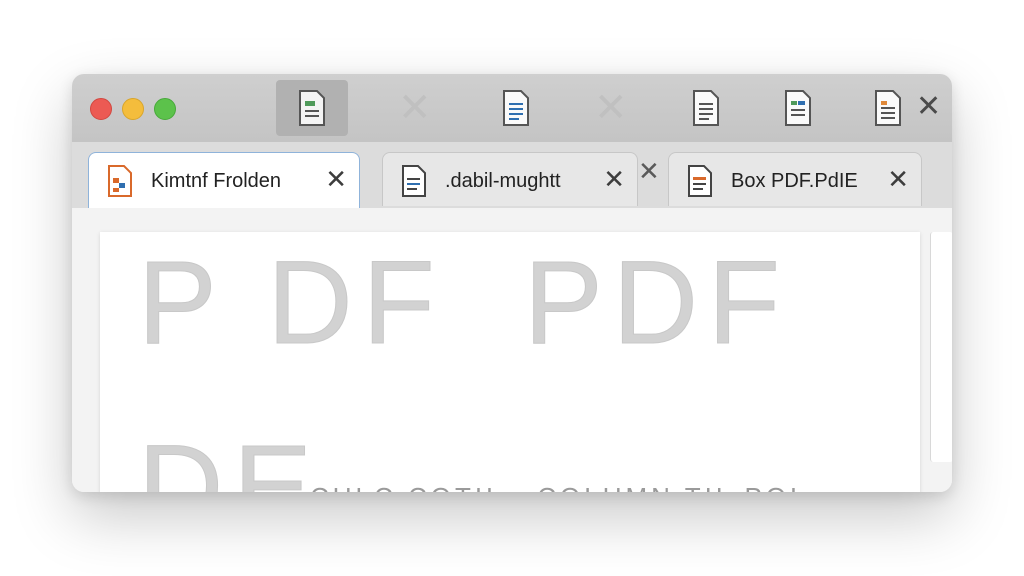 The image size is (1024, 576). I want to click on text-file-icon, so click(414, 181).